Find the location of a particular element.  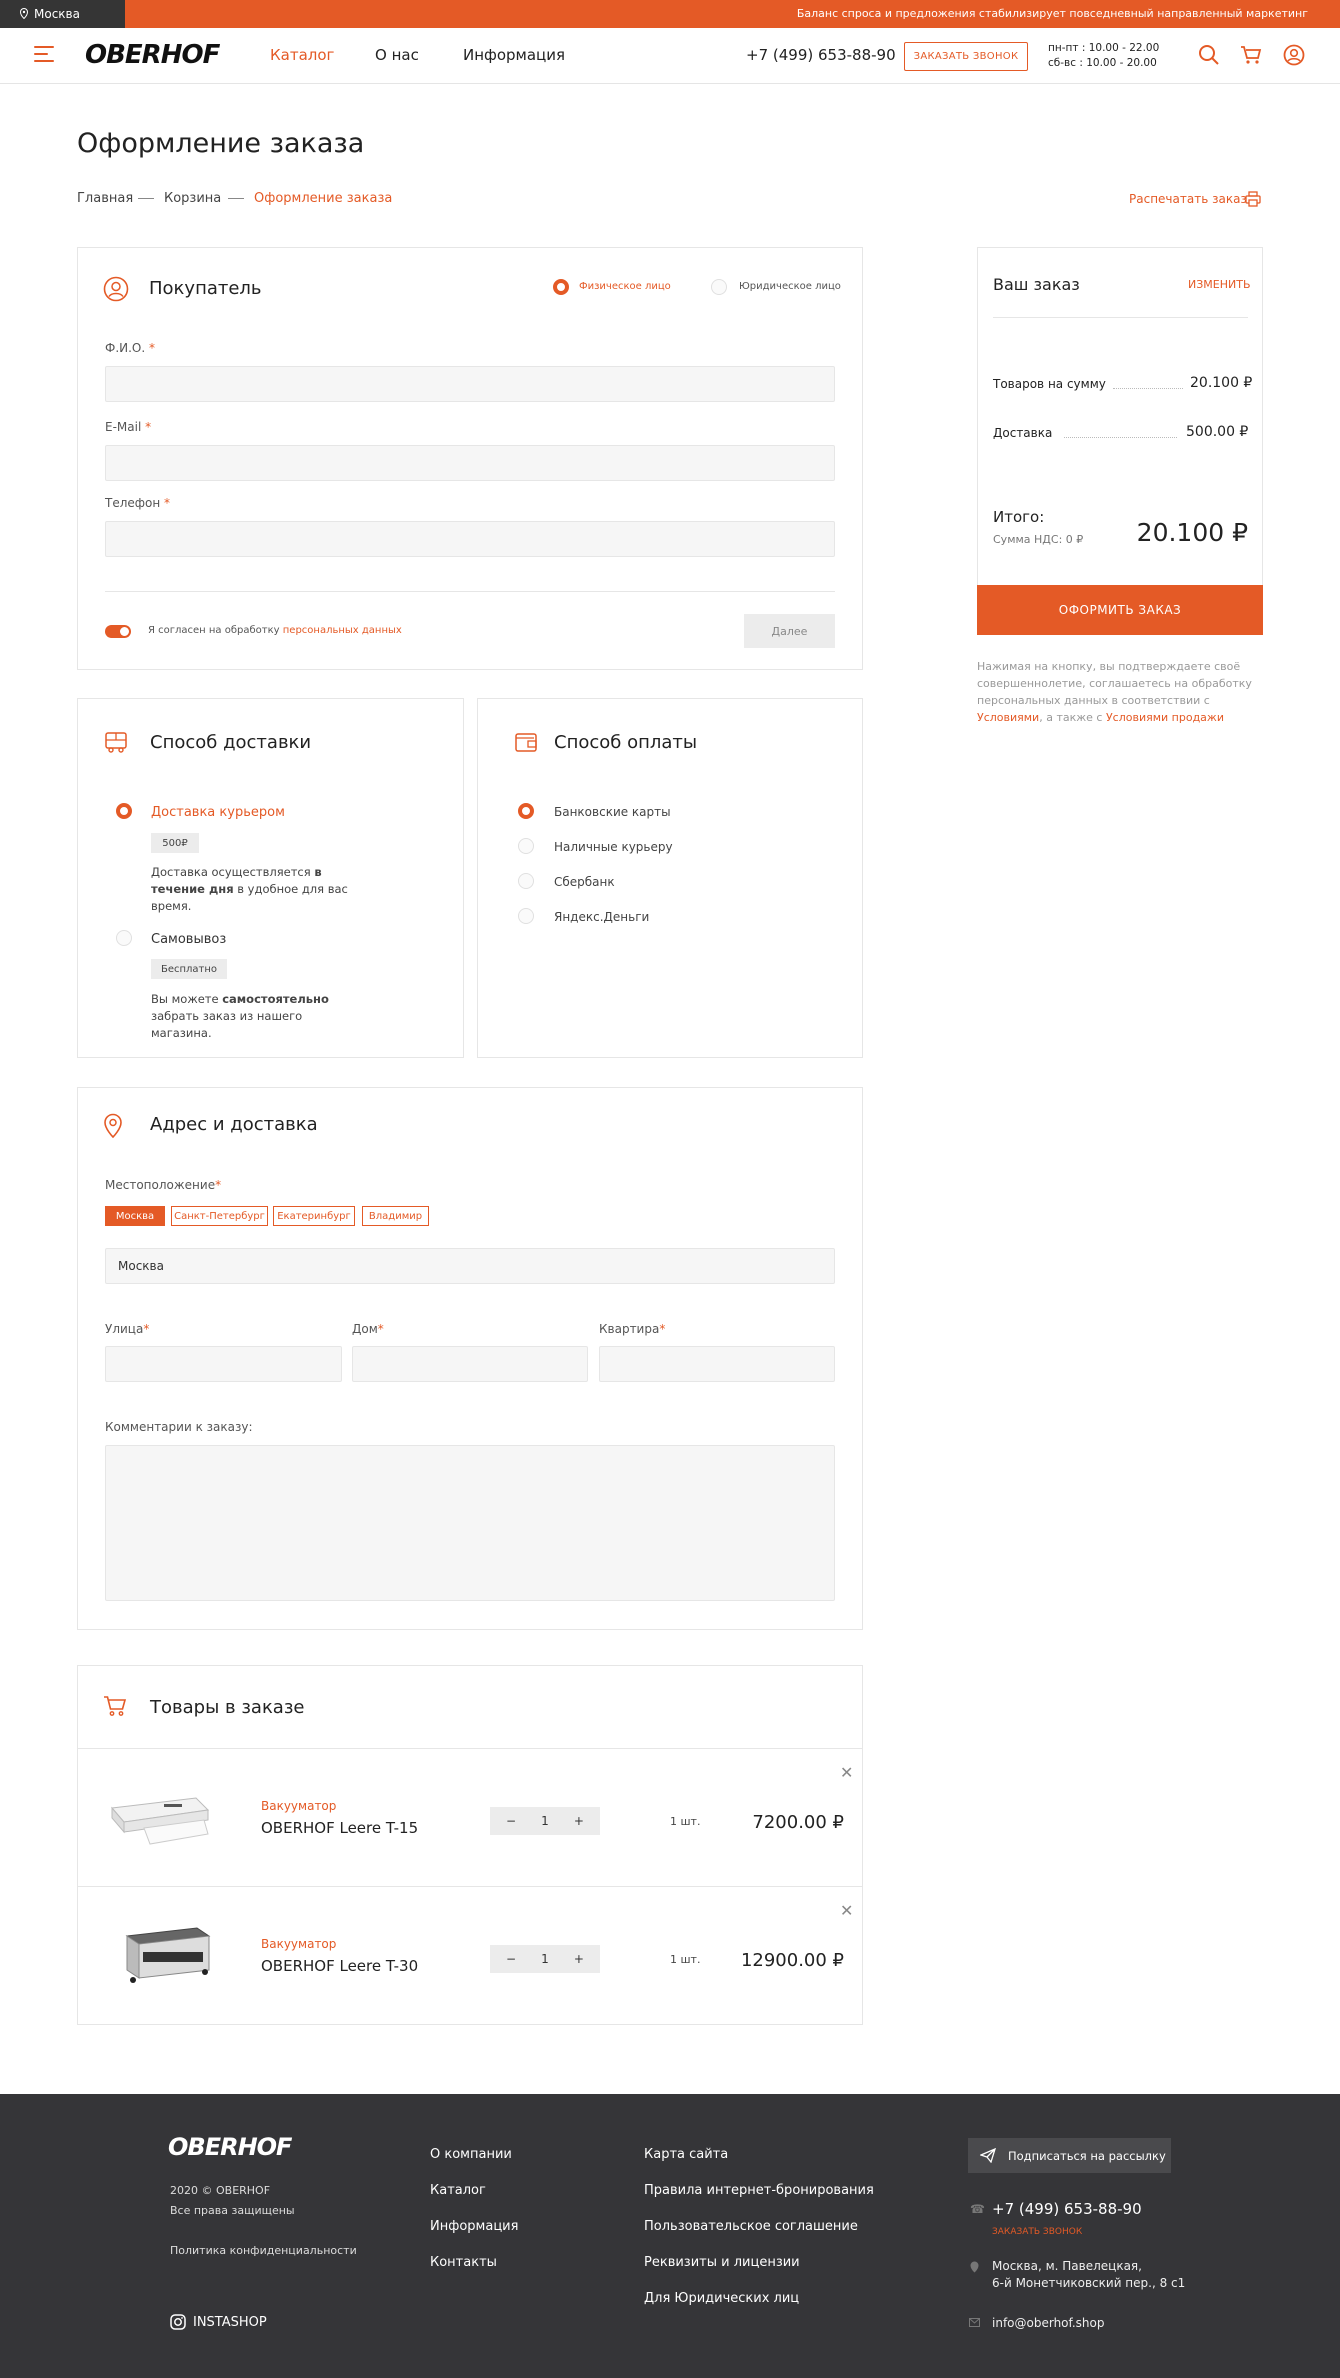

nav-about: О нас is located at coordinates (397, 55).